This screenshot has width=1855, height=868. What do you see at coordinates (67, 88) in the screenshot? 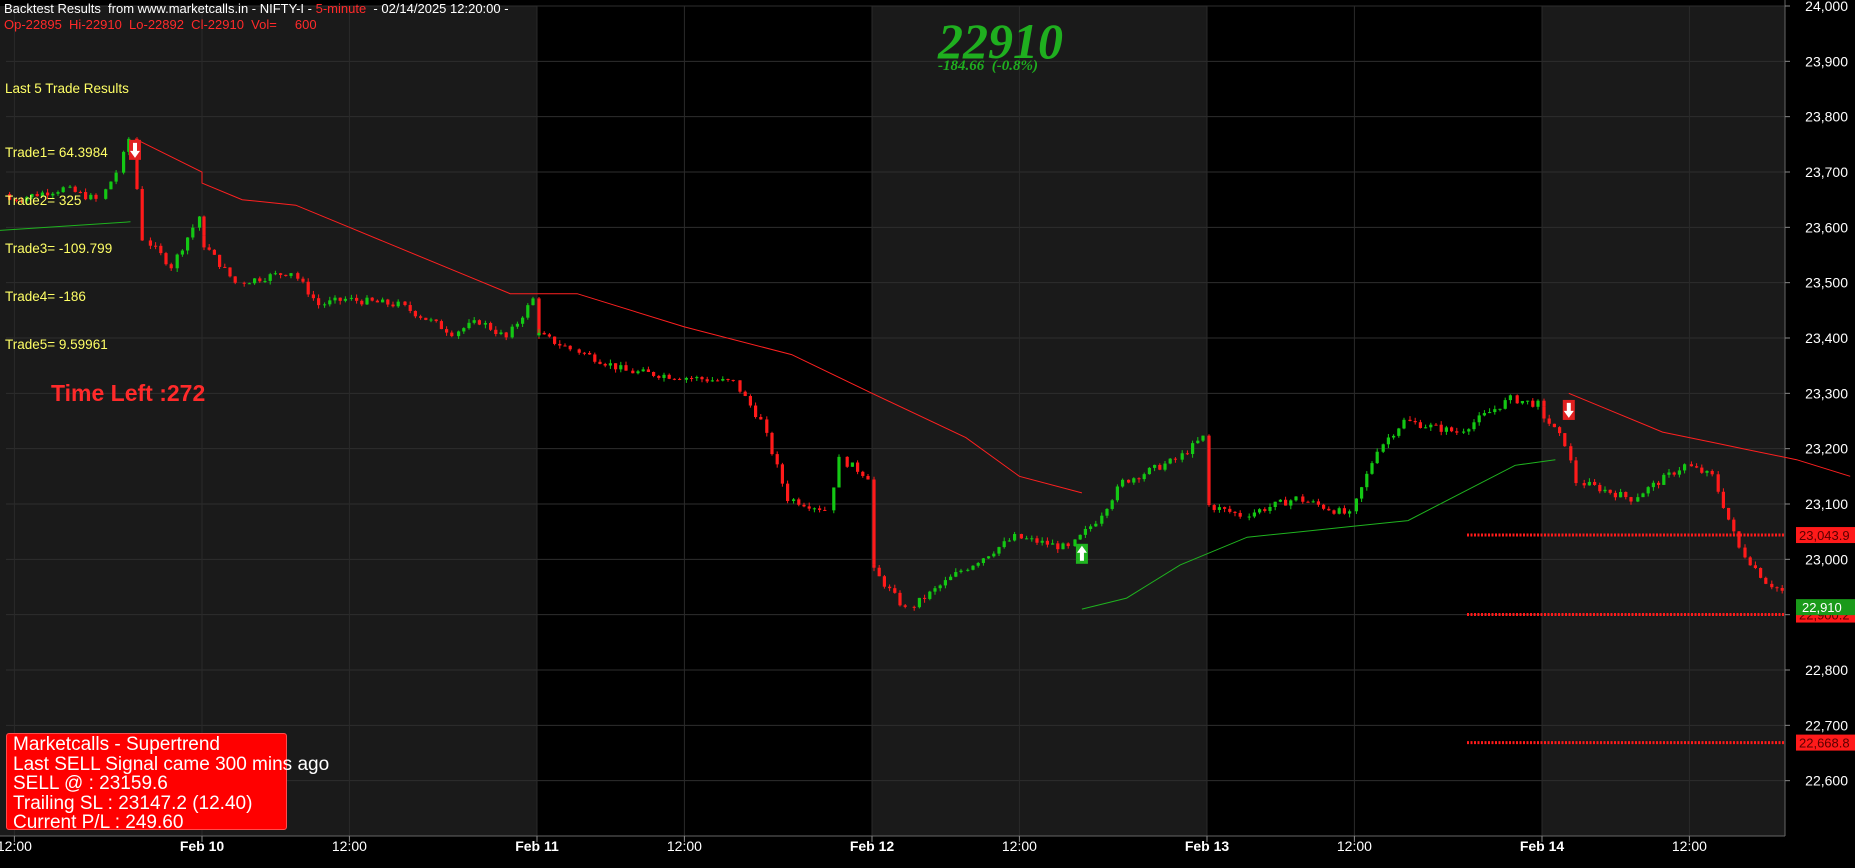
I see `trade-results-title: Last 5 Trade Results` at bounding box center [67, 88].